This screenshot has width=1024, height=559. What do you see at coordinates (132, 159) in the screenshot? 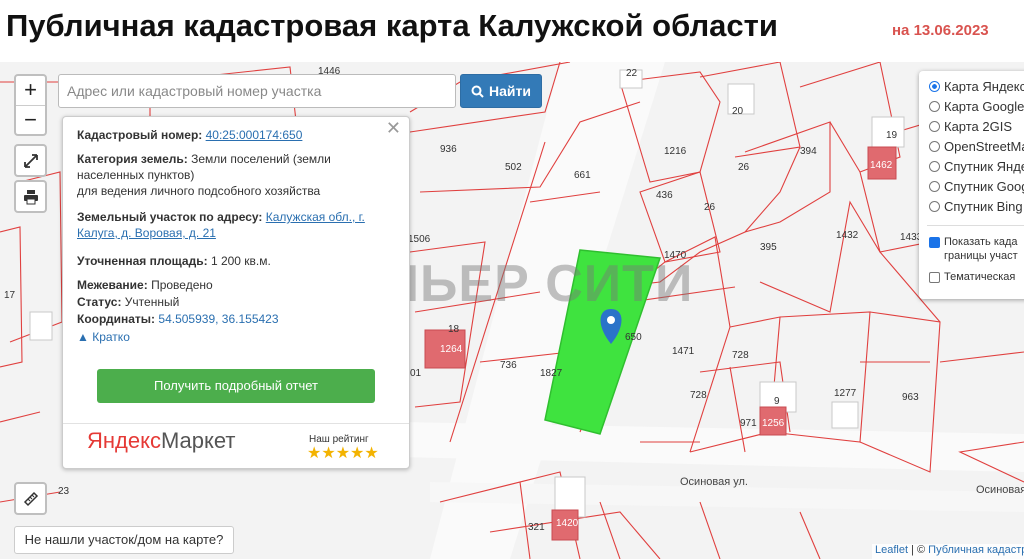
I see `land-category-label: Категория земель:` at bounding box center [132, 159].